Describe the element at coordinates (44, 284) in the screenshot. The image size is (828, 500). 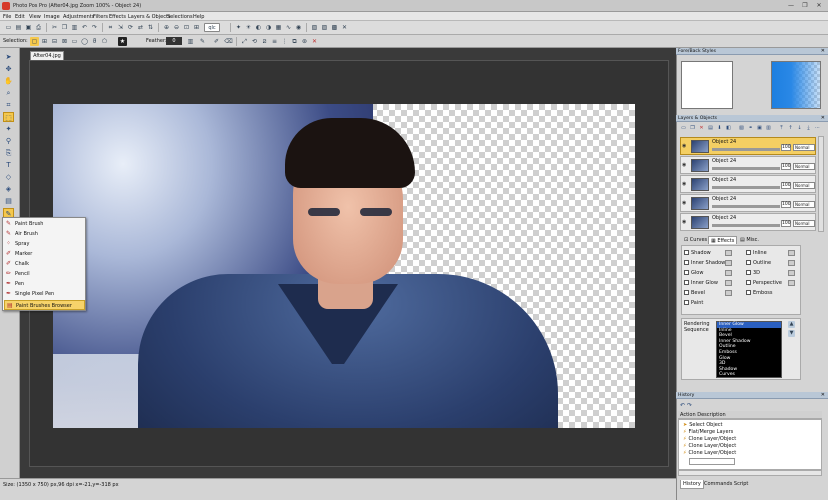
I see `menu-item-pen: ✒ Pen` at that location.